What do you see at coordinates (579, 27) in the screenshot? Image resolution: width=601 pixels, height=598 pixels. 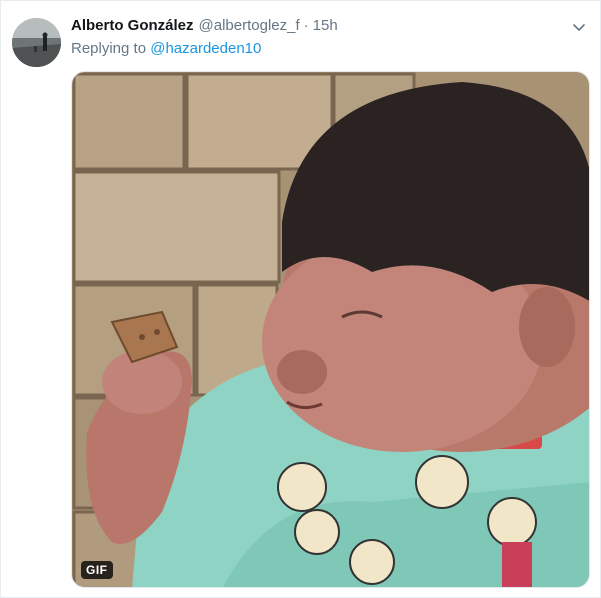 I see `chevron-down-icon` at bounding box center [579, 27].